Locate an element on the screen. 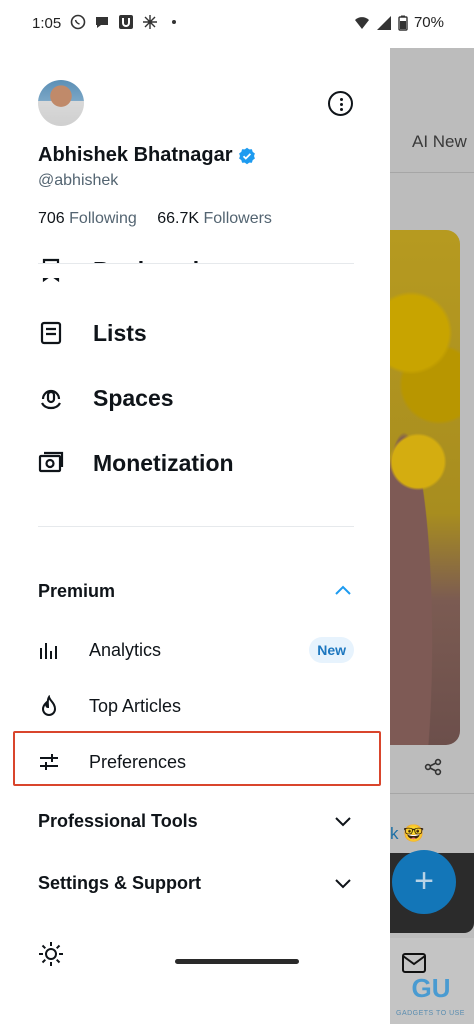 This screenshot has height=1024, width=474. followers-link: 66.7K Followers is located at coordinates (218, 218).